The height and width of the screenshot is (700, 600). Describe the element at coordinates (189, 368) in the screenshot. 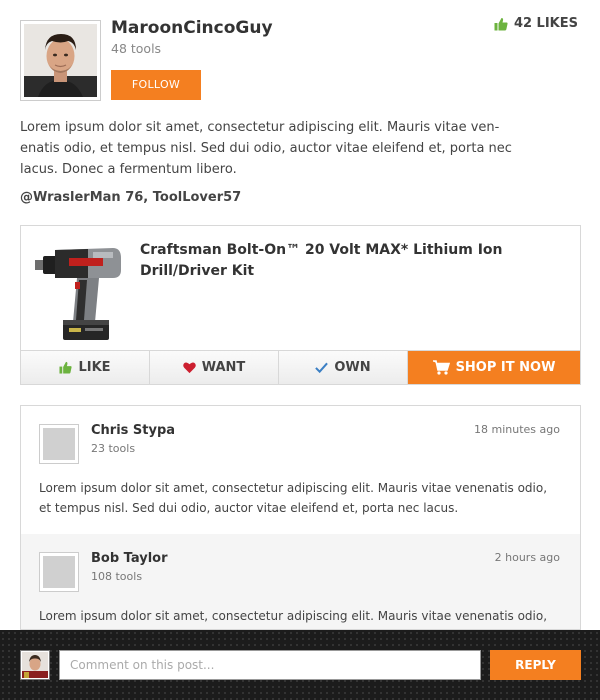

I see `heart-icon` at that location.